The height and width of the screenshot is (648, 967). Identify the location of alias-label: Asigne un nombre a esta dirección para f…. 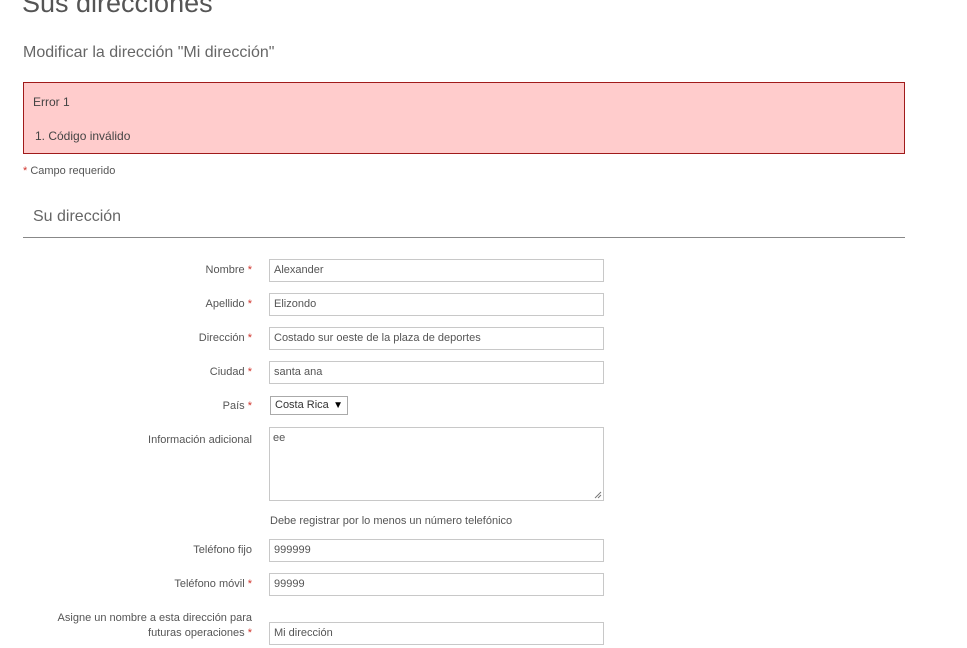
(155, 626).